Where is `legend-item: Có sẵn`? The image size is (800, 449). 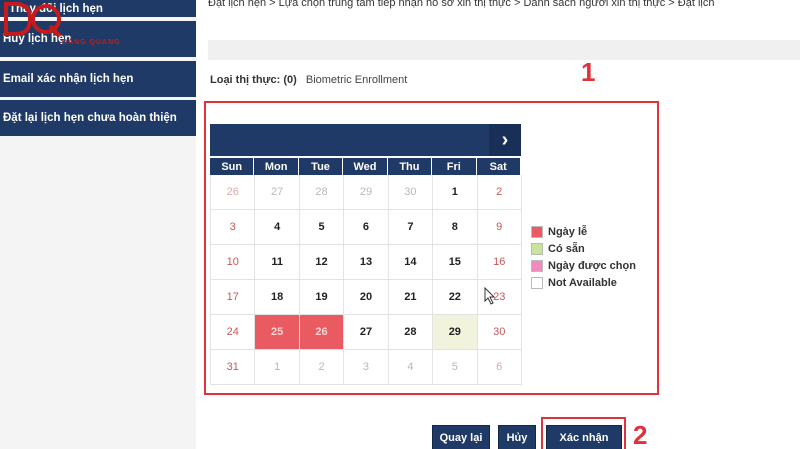
legend-item: Có sẵn is located at coordinates (583, 248).